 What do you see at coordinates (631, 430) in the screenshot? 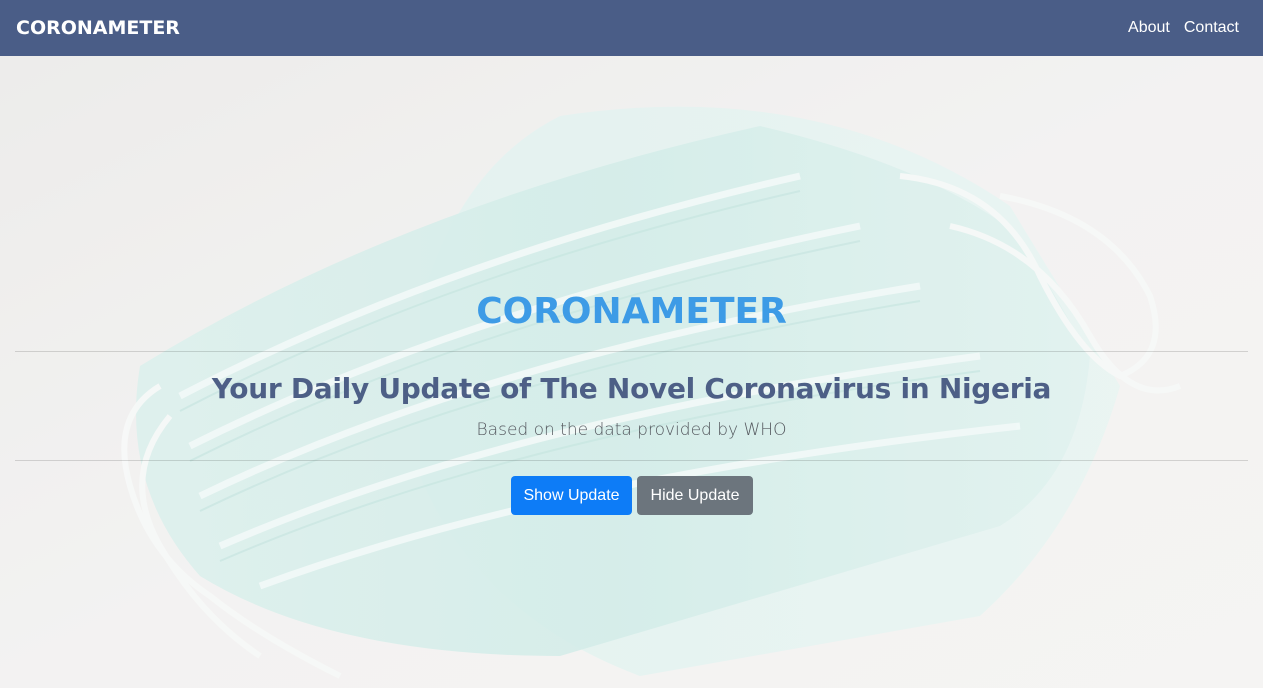
I see `hero-lead: Based on the data provided by WHO` at bounding box center [631, 430].